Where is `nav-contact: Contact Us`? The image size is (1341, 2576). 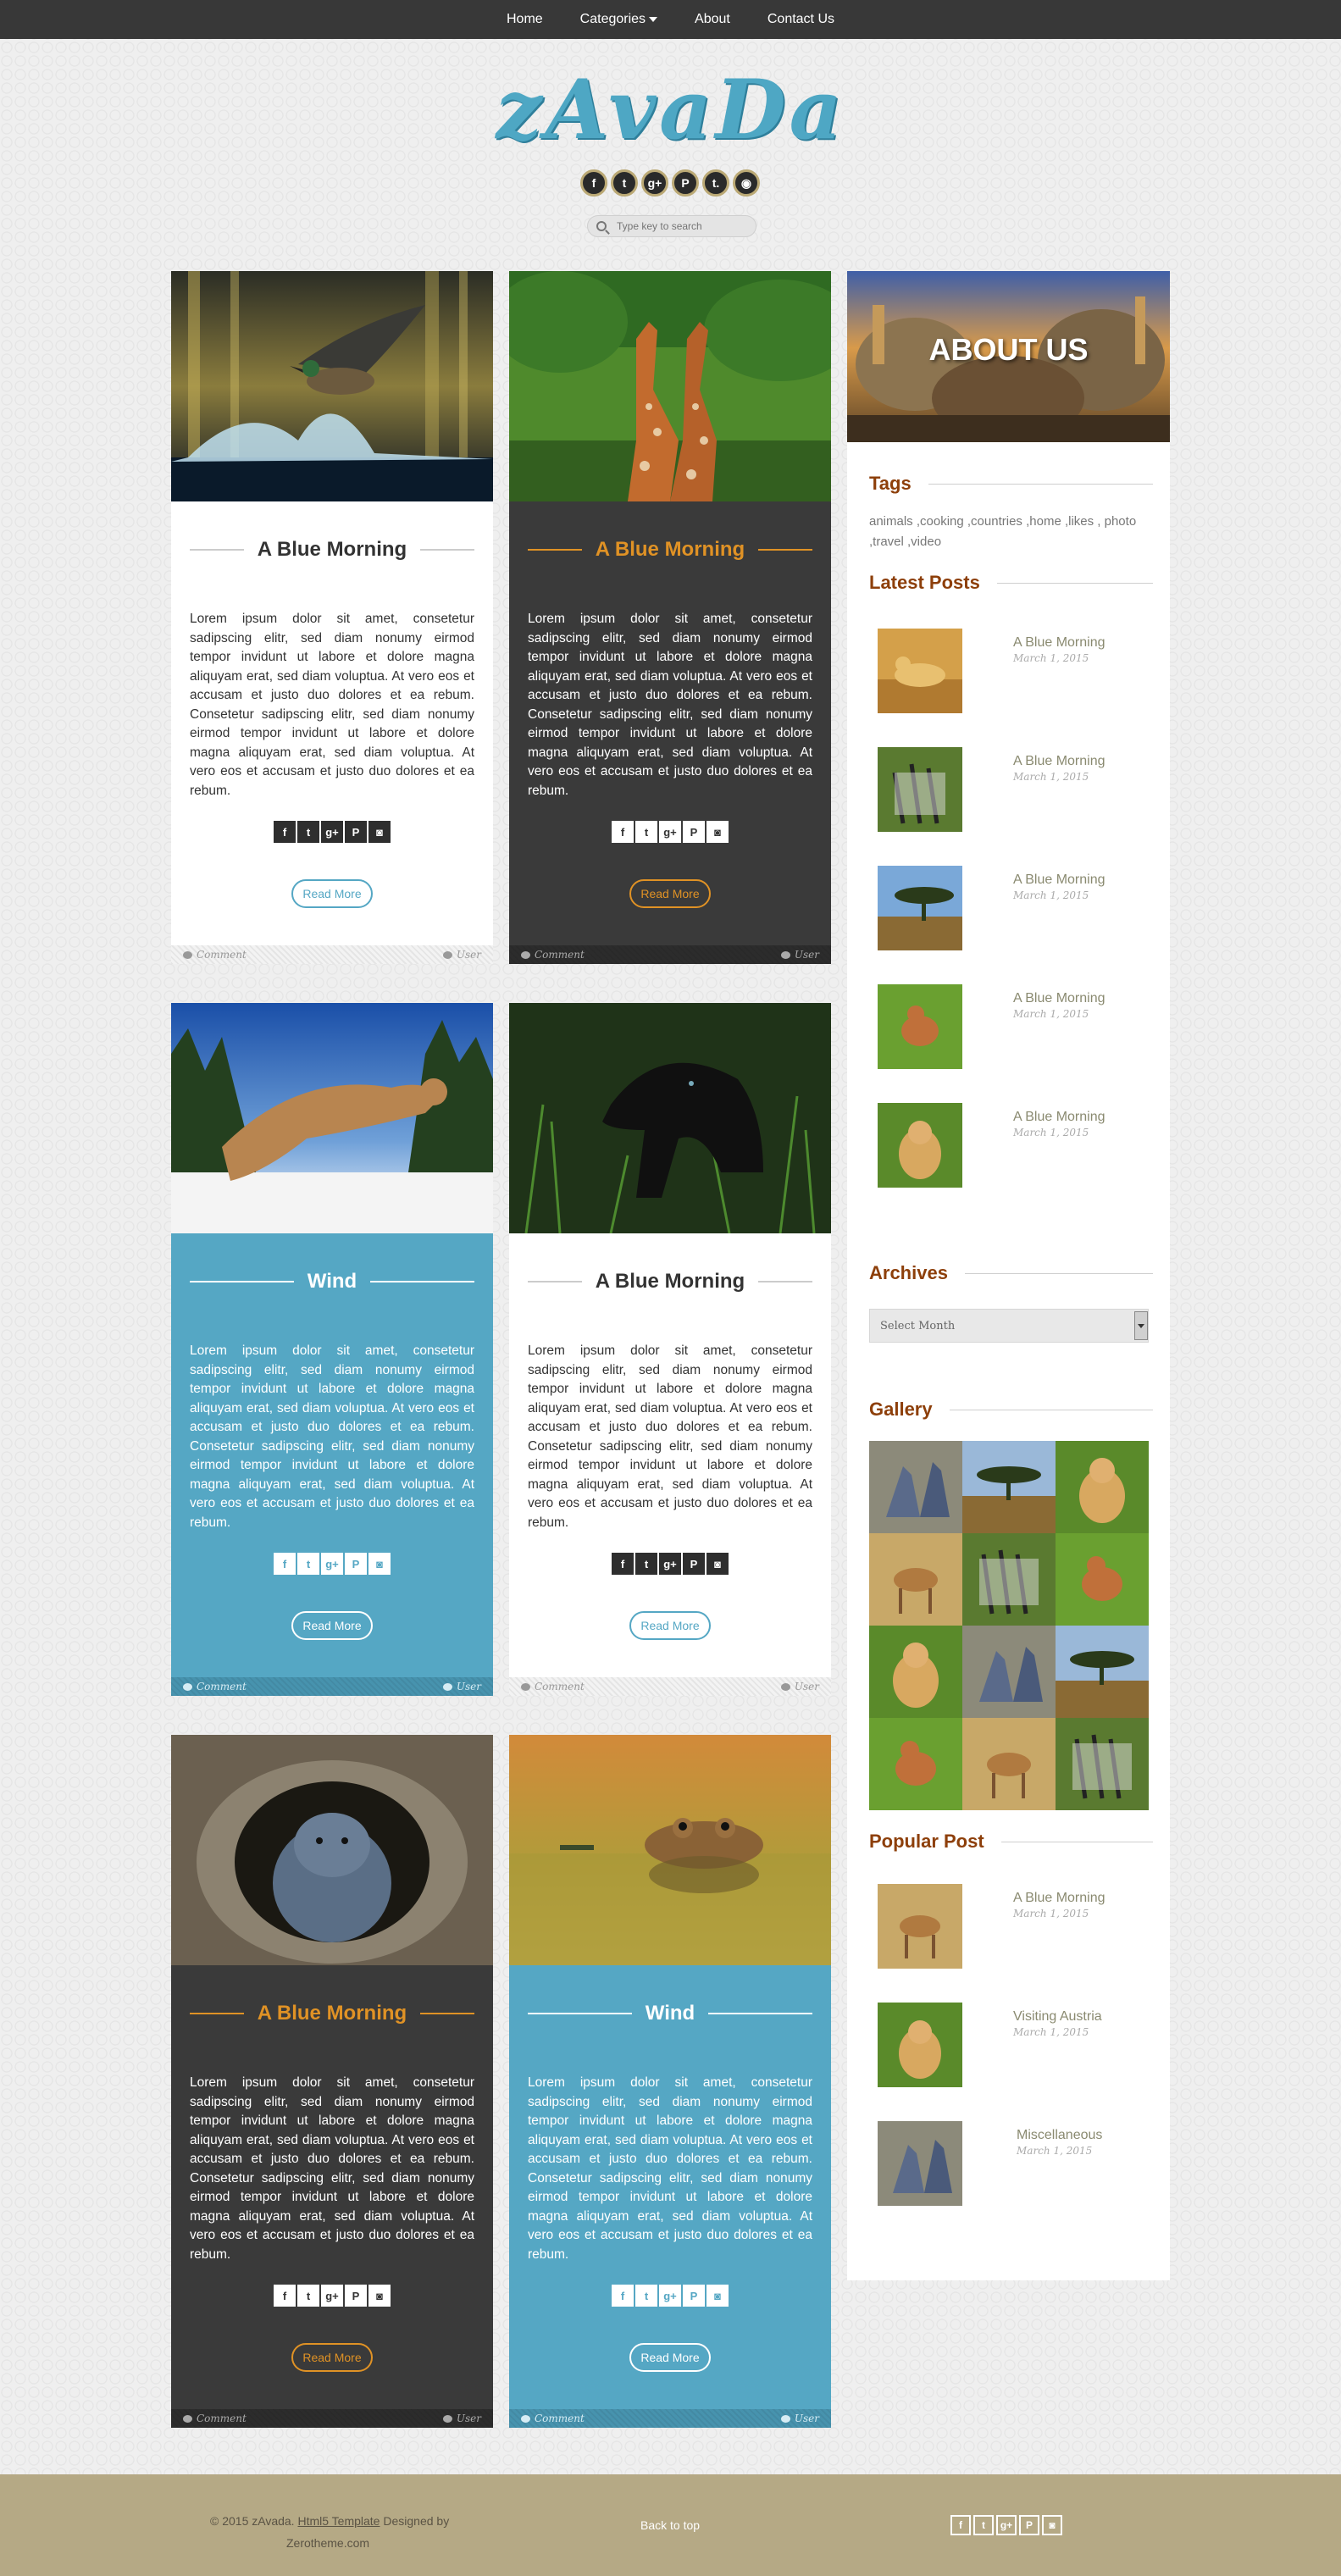
nav-contact: Contact Us is located at coordinates (800, 19).